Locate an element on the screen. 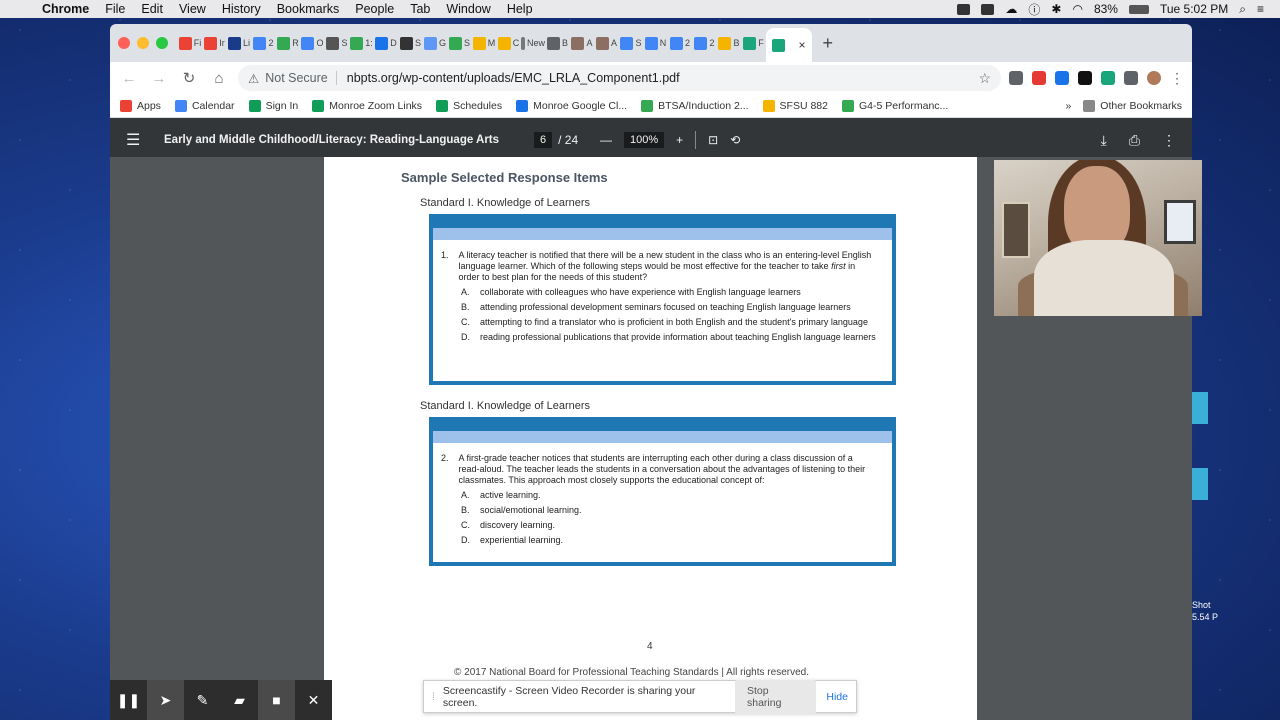 This screenshot has width=1280, height=720. page-input: 6 is located at coordinates (543, 140).